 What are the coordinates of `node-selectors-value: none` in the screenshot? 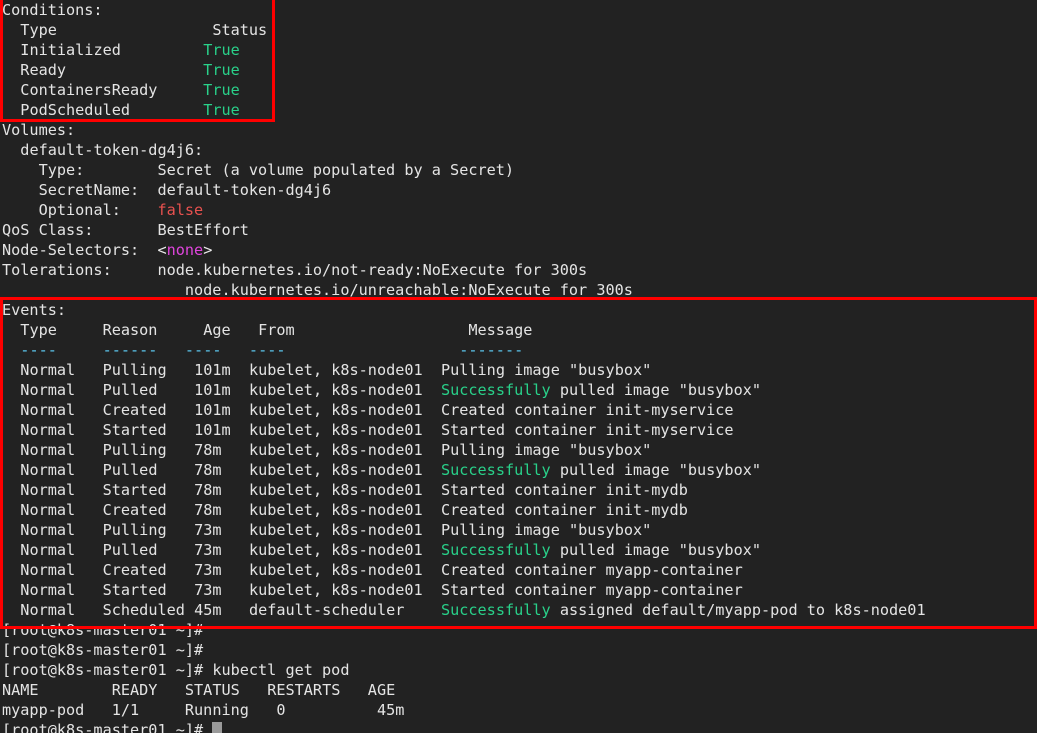 It's located at (185, 250).